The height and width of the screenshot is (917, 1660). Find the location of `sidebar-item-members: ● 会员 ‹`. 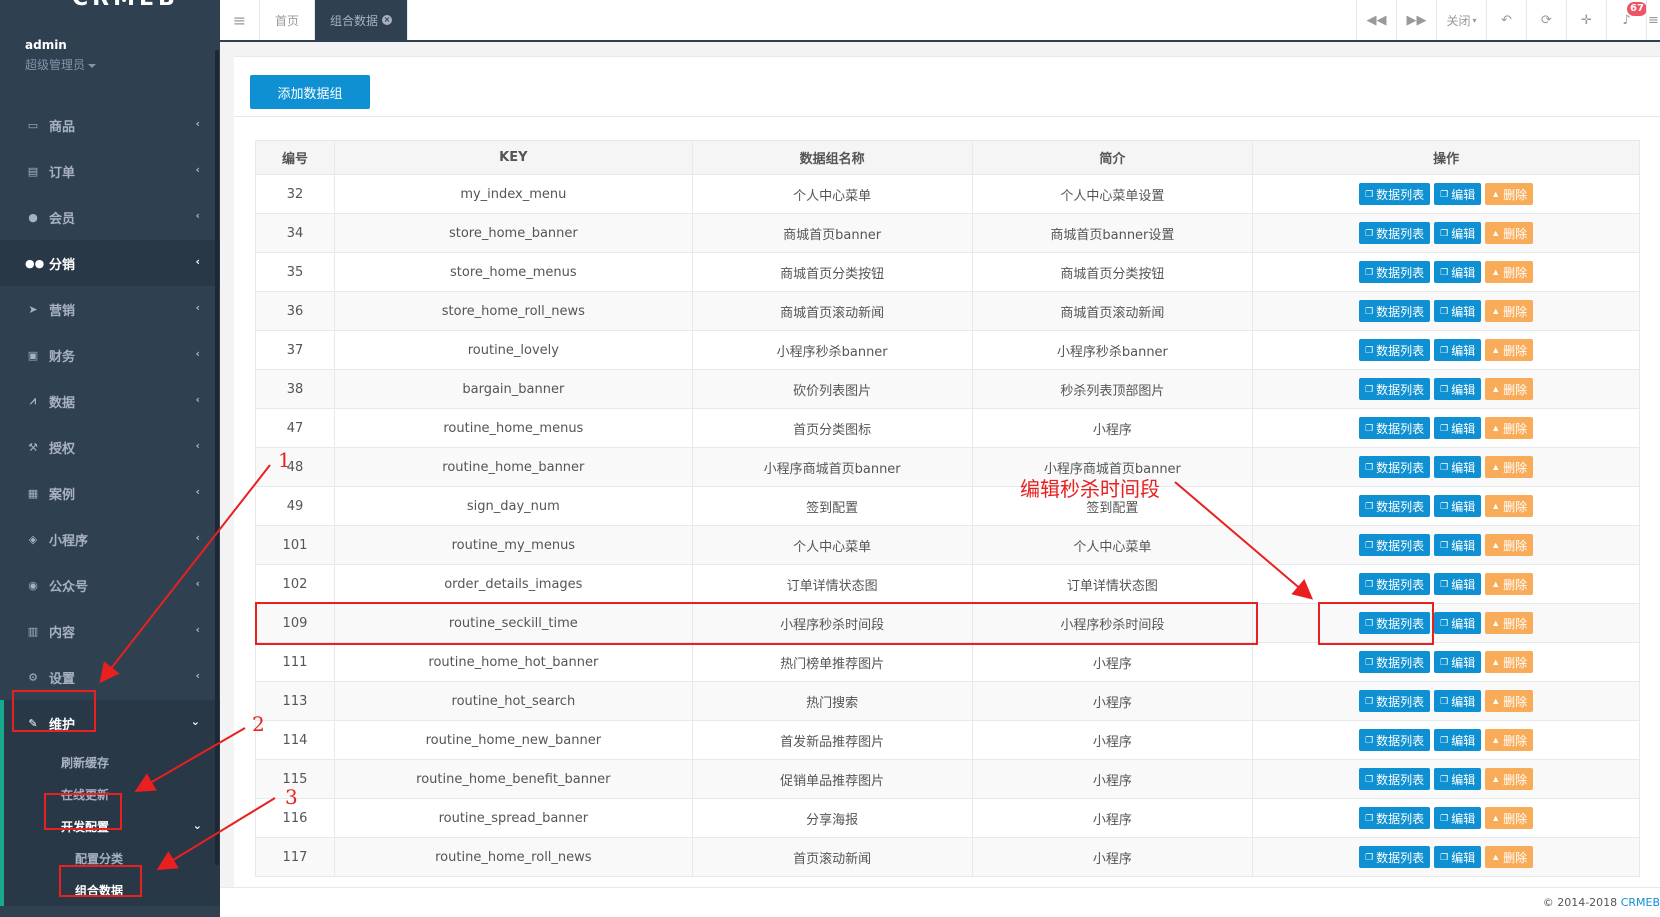

sidebar-item-members: ● 会员 ‹ is located at coordinates (110, 217).